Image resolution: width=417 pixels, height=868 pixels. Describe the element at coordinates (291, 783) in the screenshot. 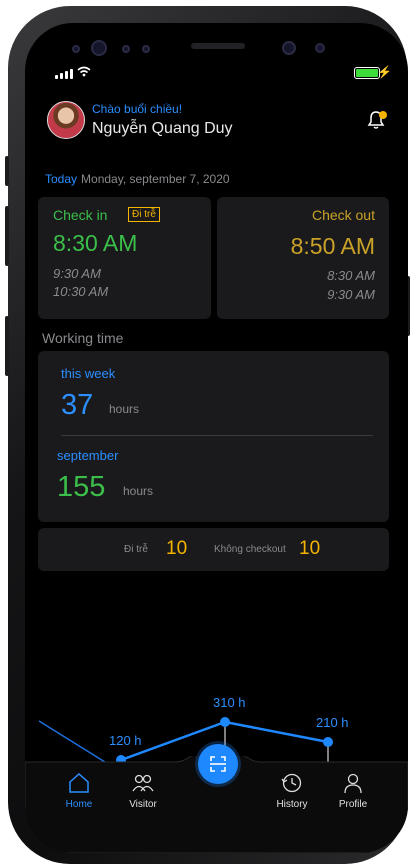

I see `history-icon` at that location.